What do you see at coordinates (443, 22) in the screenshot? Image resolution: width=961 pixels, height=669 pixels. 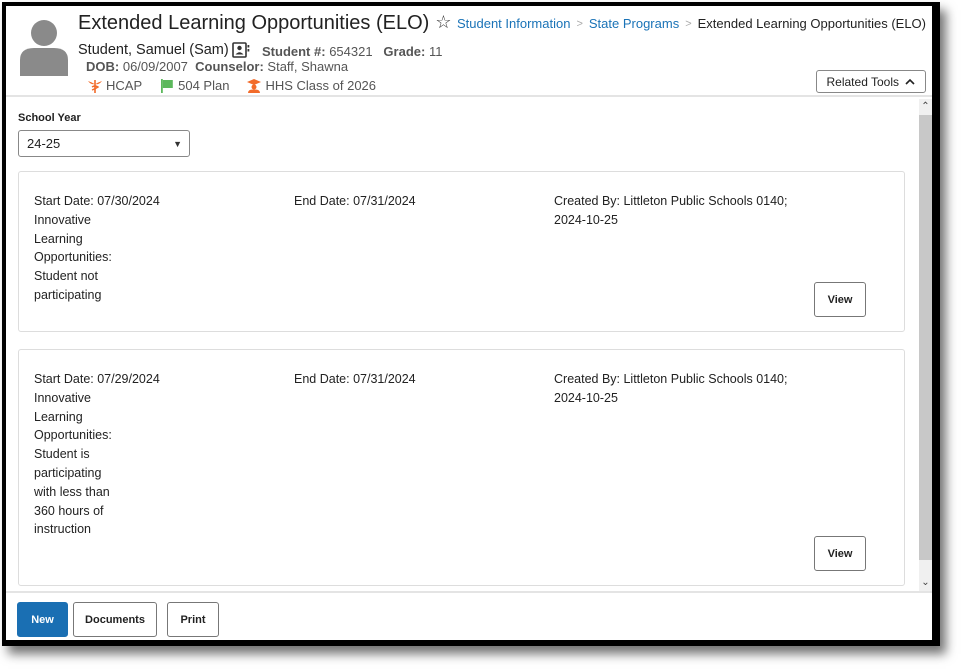 I see `star-icon: ☆` at bounding box center [443, 22].